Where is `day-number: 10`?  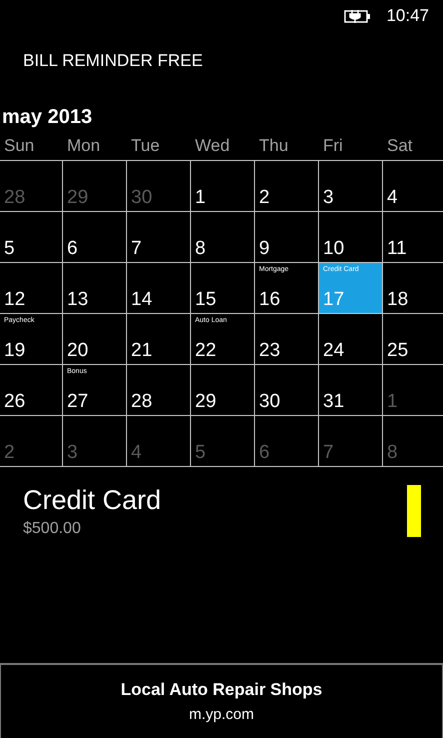 day-number: 10 is located at coordinates (334, 249).